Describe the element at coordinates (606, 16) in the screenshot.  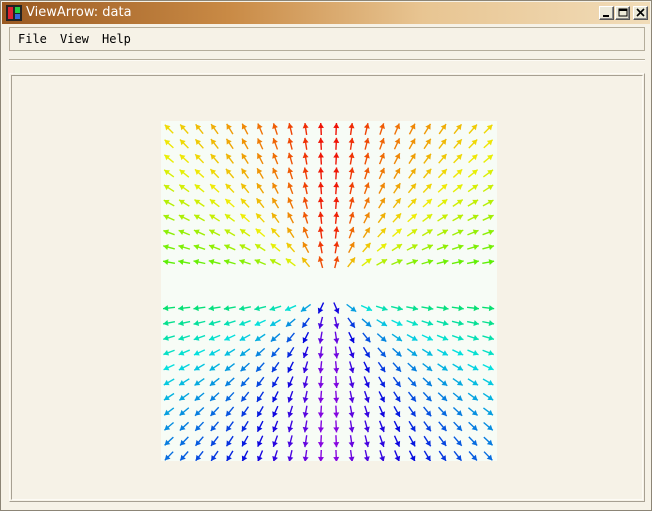
I see `minimize-icon` at that location.